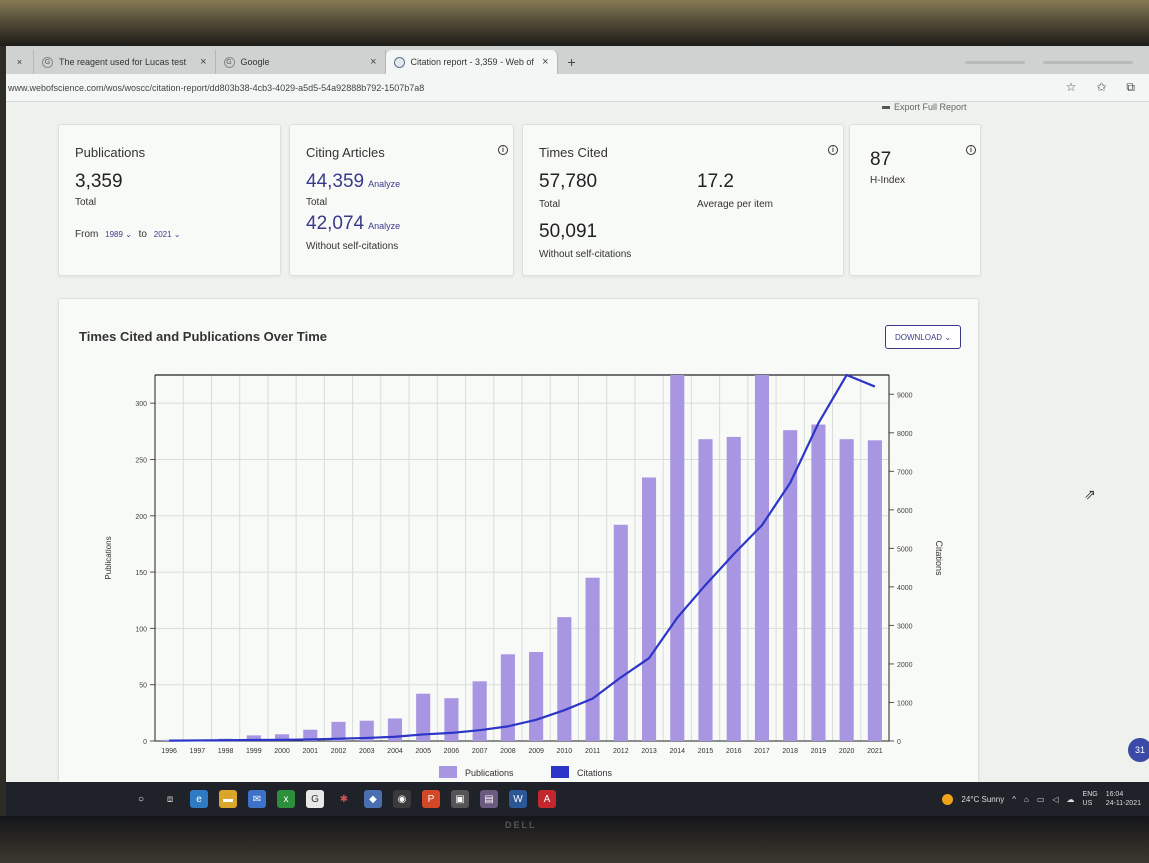 This screenshot has width=1149, height=863. Describe the element at coordinates (565, 751) in the screenshot. I see `x-tick-label: 2010` at that location.